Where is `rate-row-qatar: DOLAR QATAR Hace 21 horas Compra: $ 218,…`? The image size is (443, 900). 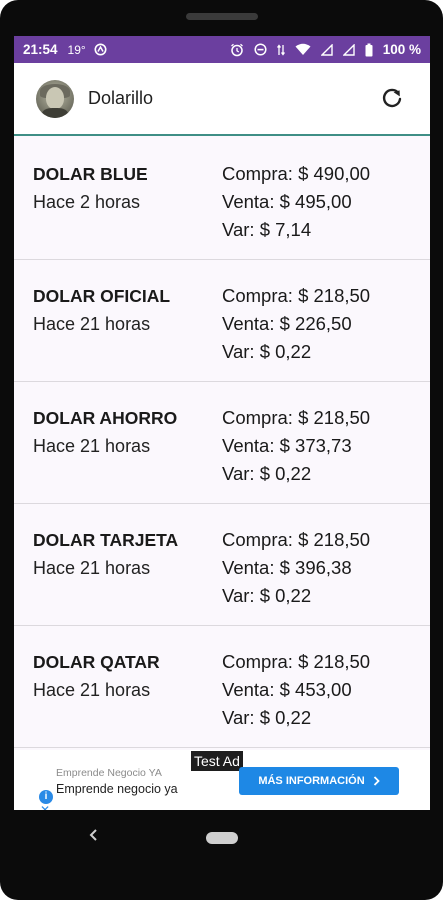
rate-row-qatar: DOLAR QATAR Hace 21 horas Compra: $ 218,… is located at coordinates (222, 687).